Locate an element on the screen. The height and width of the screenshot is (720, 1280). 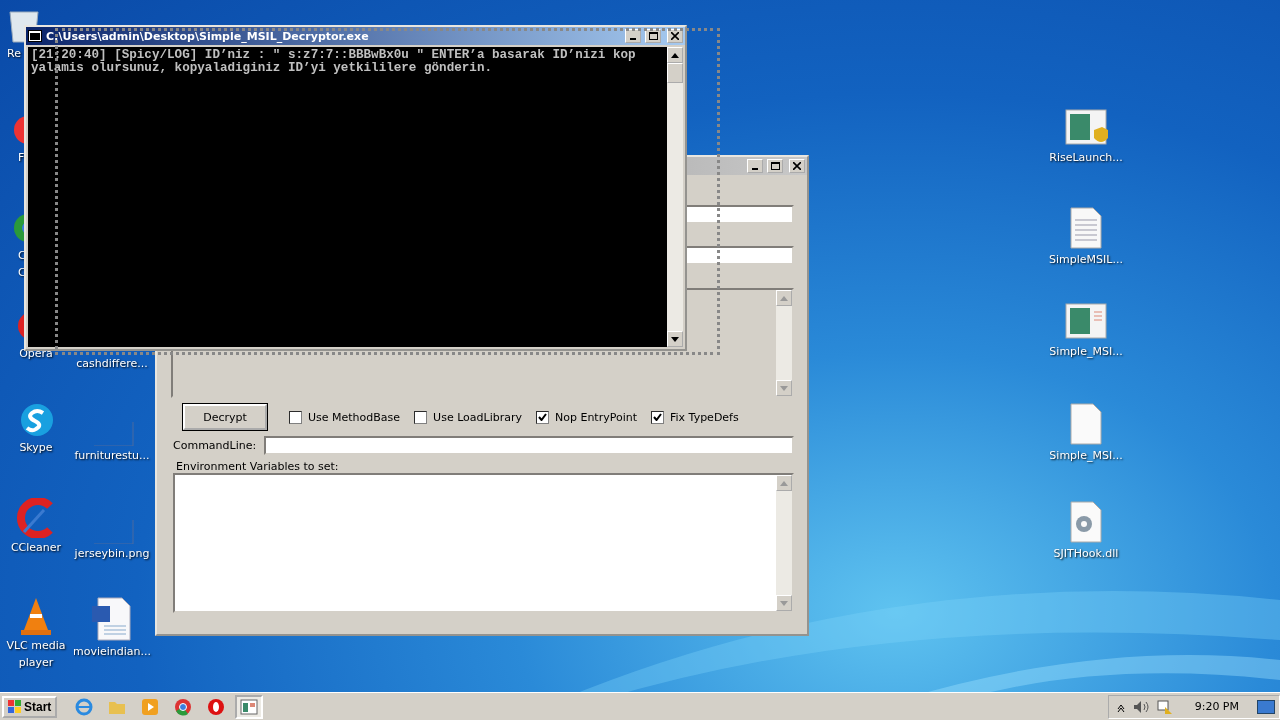
field-label: CommandLine: is located at coordinates (215, 445).